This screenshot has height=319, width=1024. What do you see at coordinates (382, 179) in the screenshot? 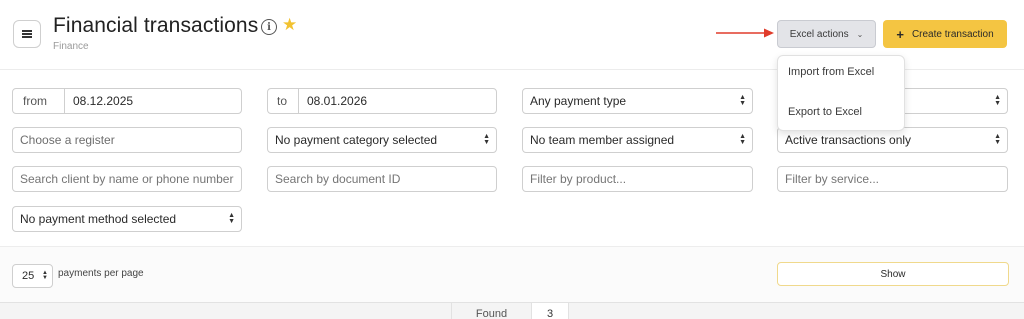
I see `document-search-input` at bounding box center [382, 179].